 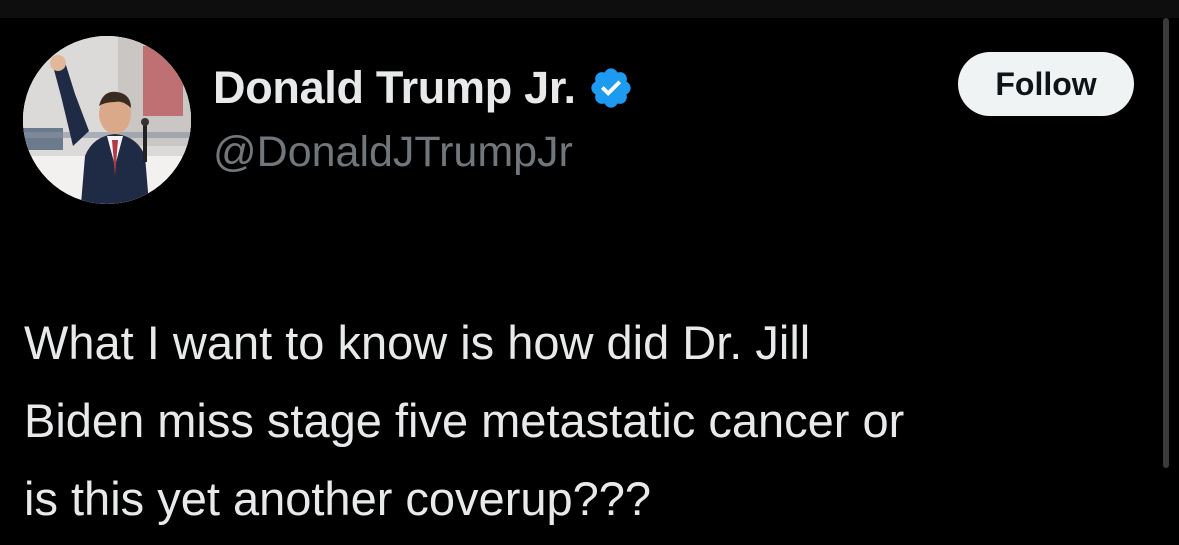 I want to click on display-name: Donald Trump Jr., so click(x=394, y=88).